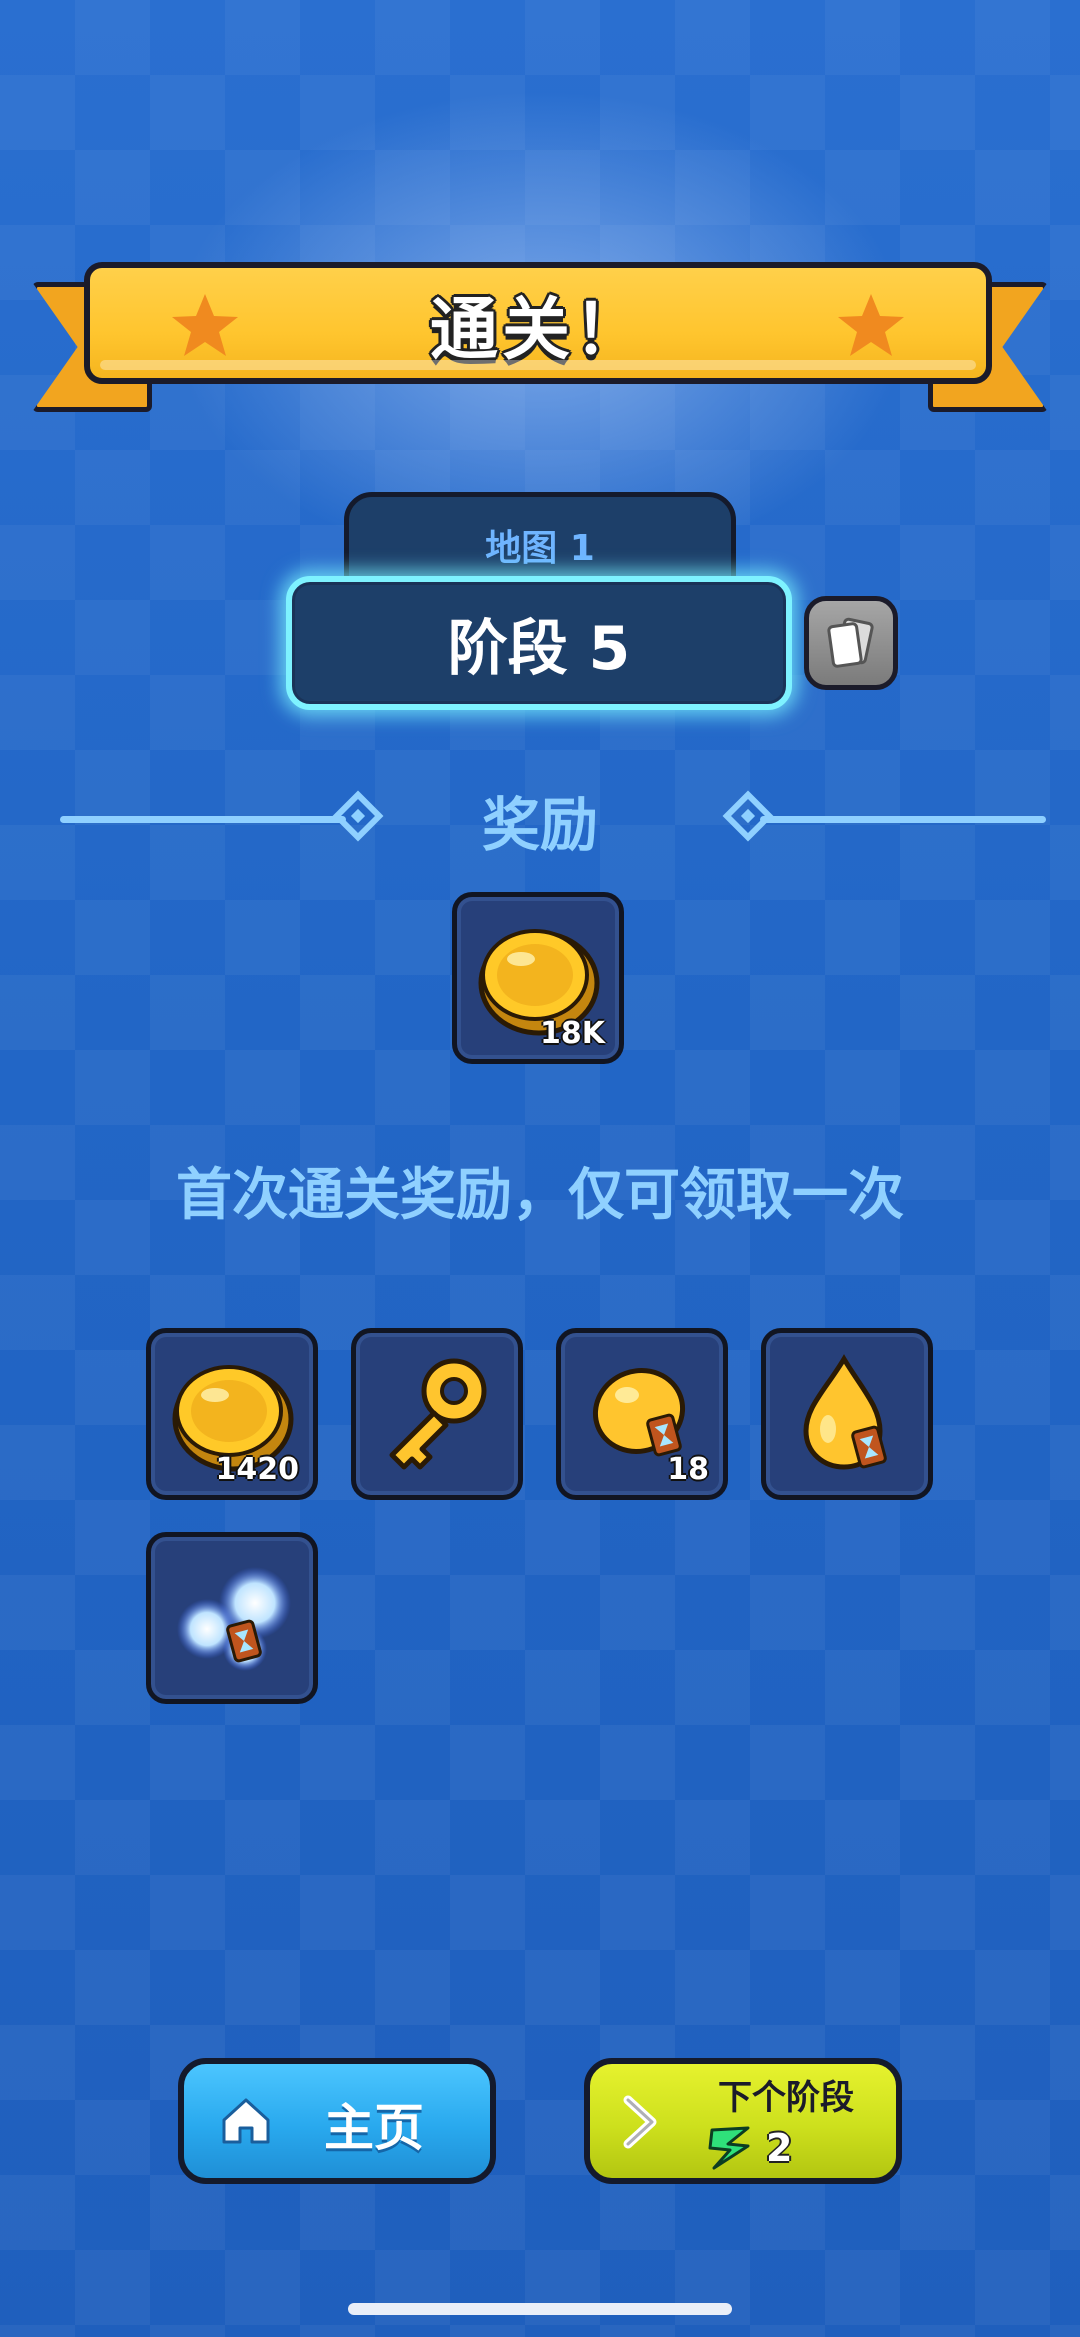  Describe the element at coordinates (572, 1033) in the screenshot. I see `item-quantity: 18K` at that location.